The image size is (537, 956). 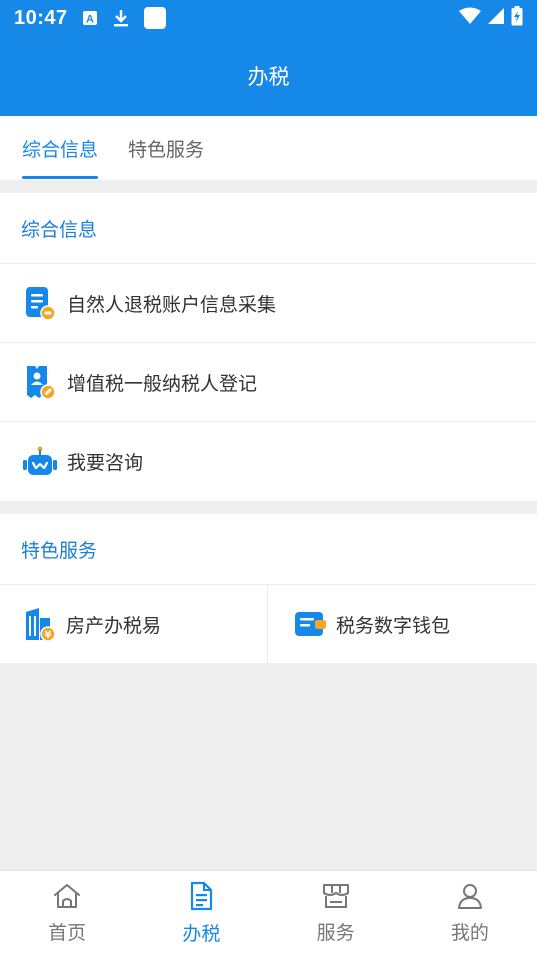 I want to click on nav-label: 首页, so click(x=67, y=933).